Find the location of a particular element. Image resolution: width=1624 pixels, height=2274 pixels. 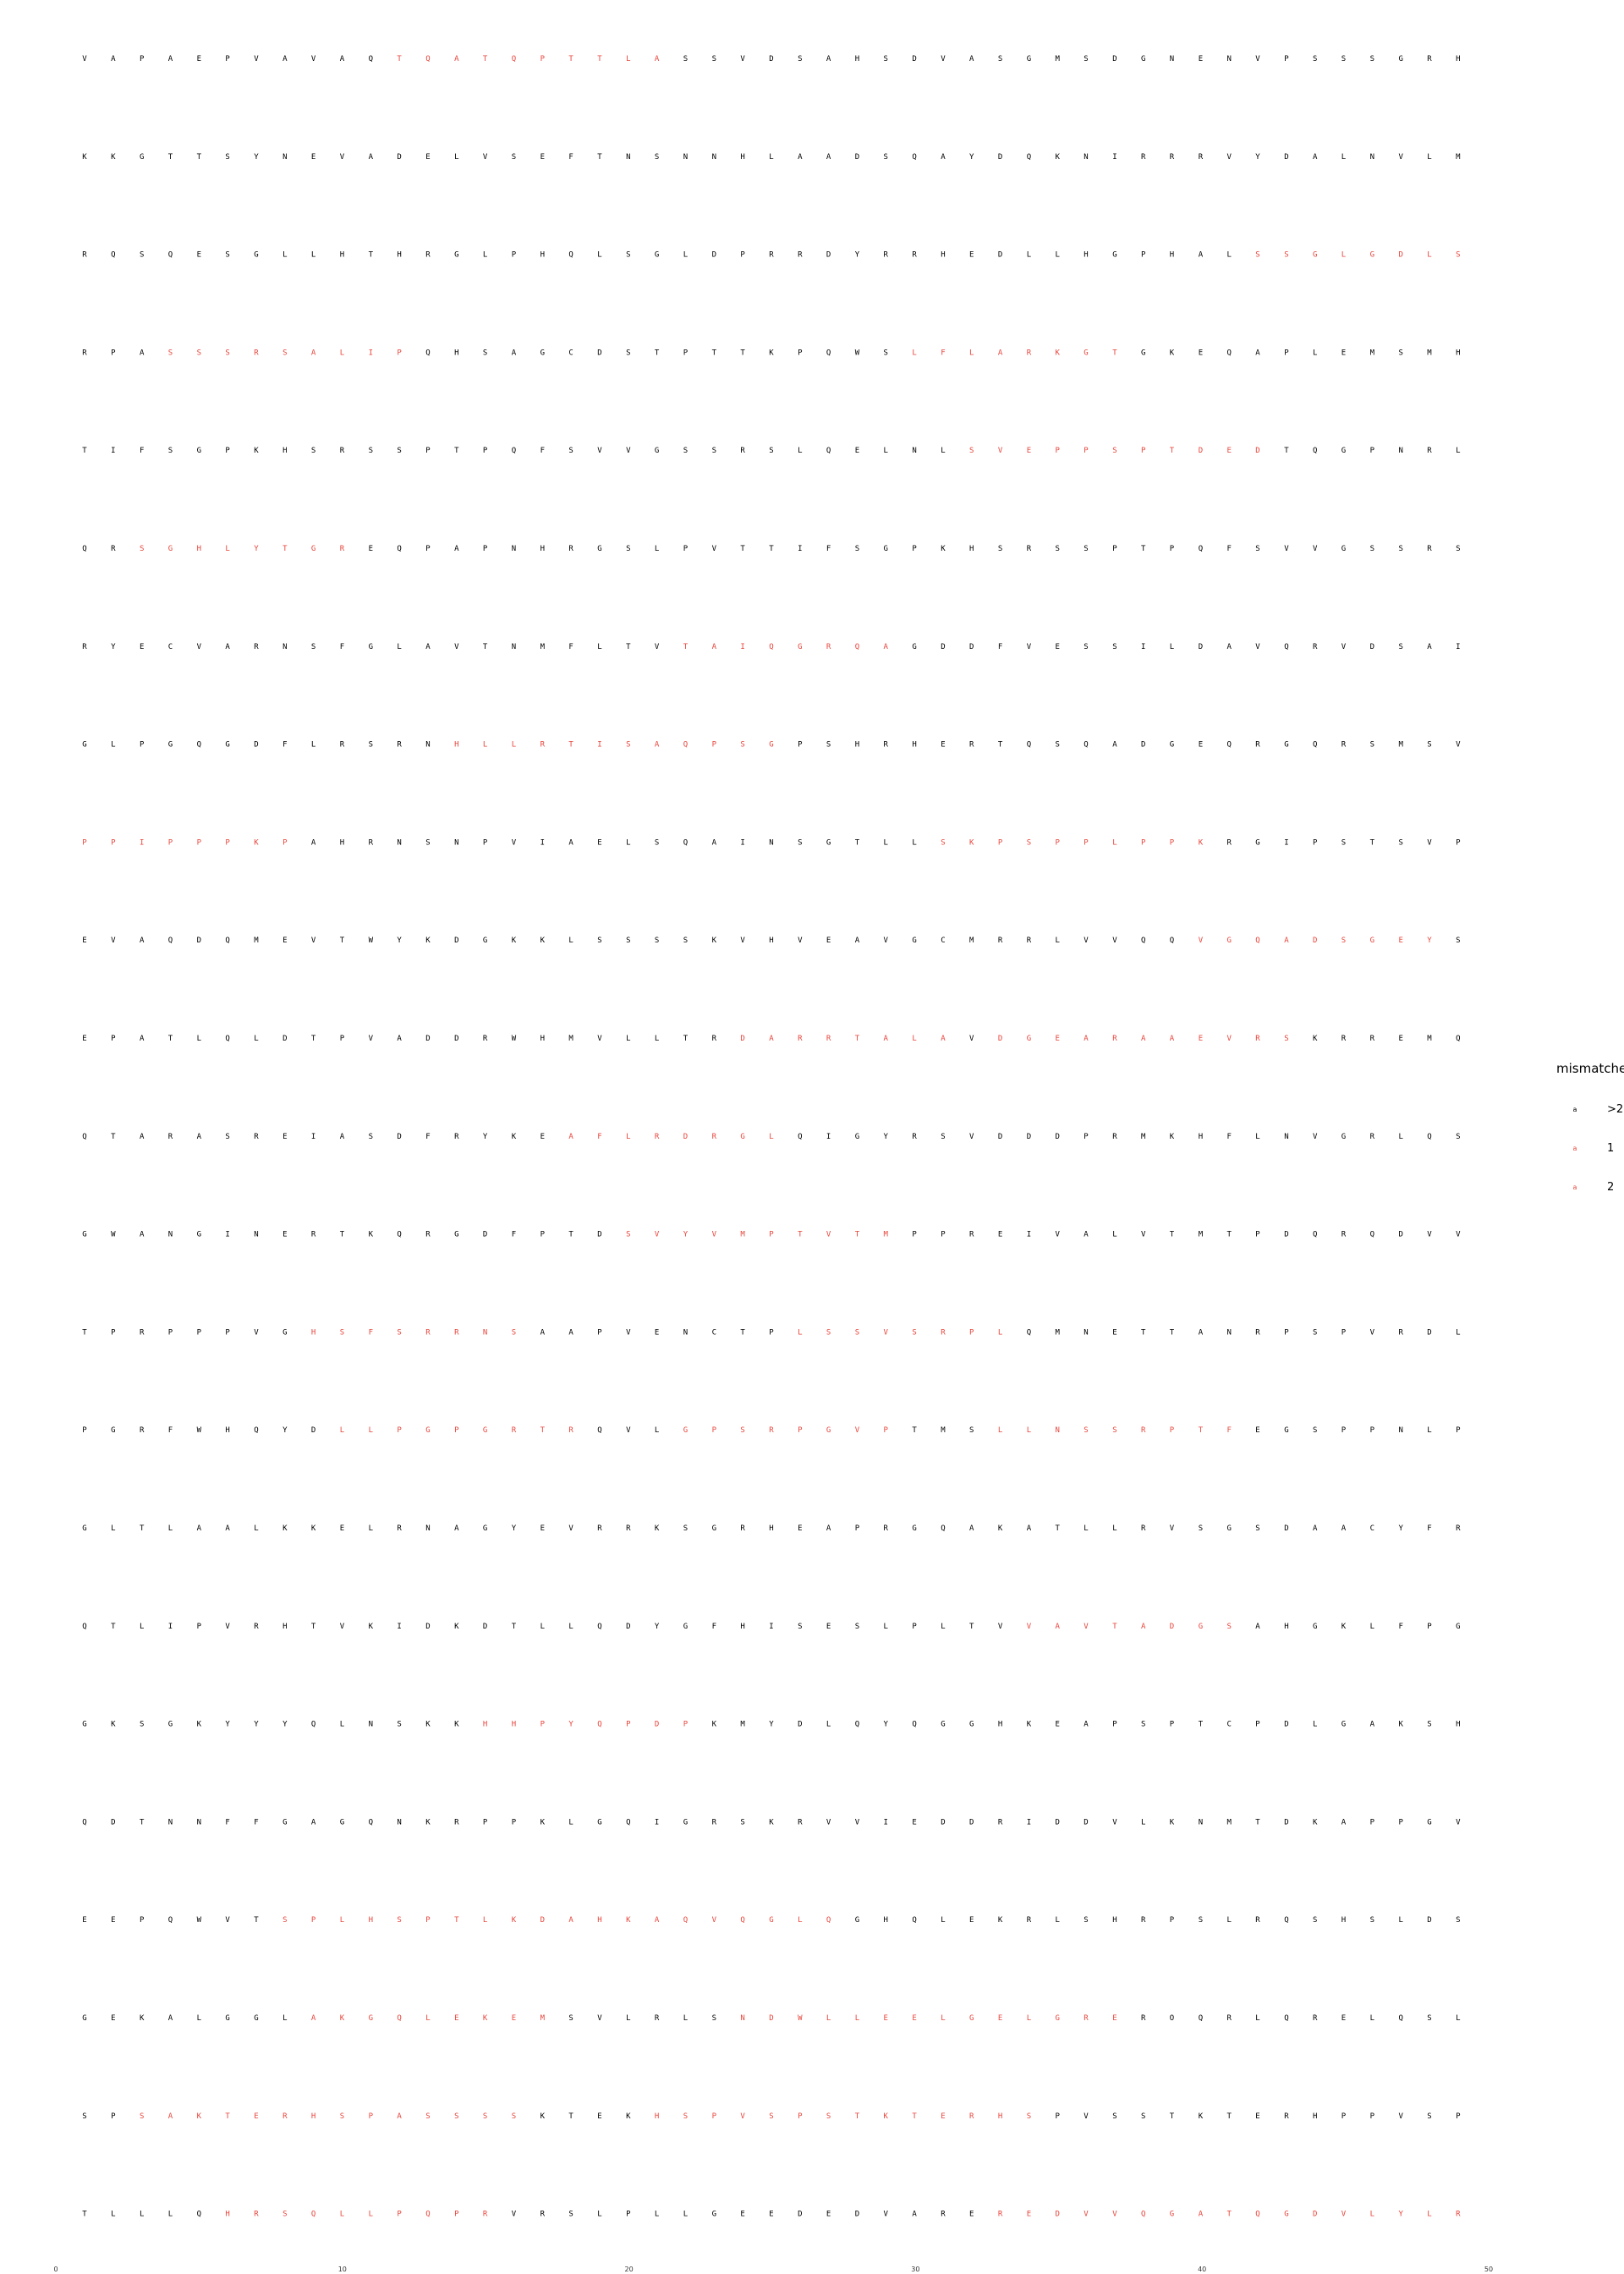

residue-letter: I is located at coordinates (657, 1822).